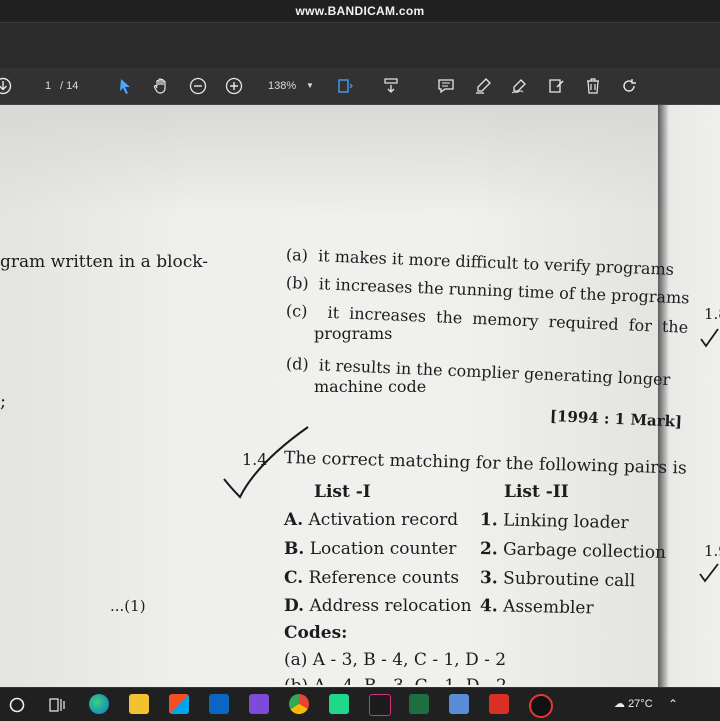 This screenshot has height=721, width=720. What do you see at coordinates (372, 578) in the screenshot?
I see `match-row: C. Reference counts` at bounding box center [372, 578].